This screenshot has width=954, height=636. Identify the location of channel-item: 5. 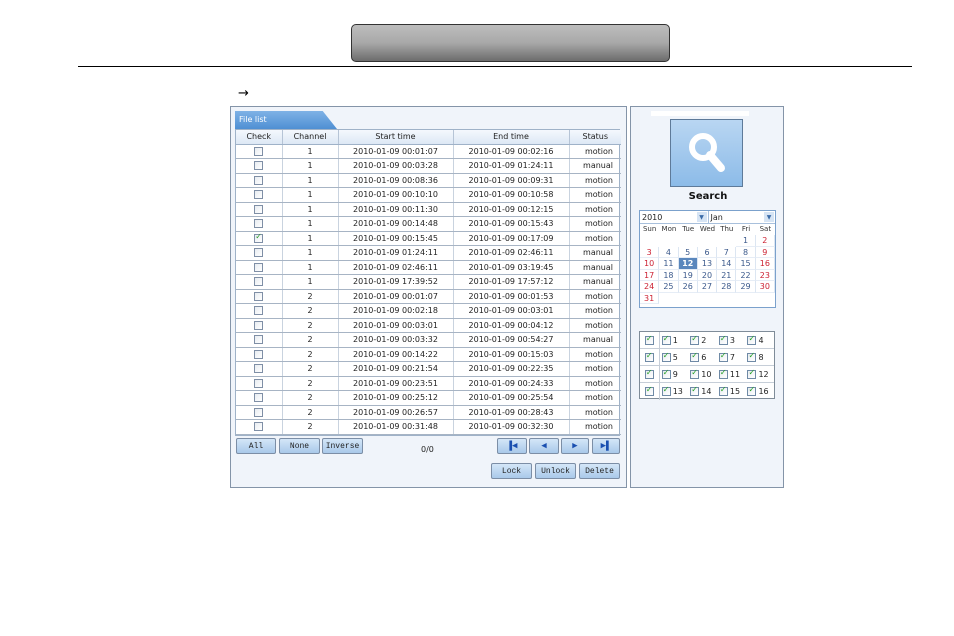
(674, 356).